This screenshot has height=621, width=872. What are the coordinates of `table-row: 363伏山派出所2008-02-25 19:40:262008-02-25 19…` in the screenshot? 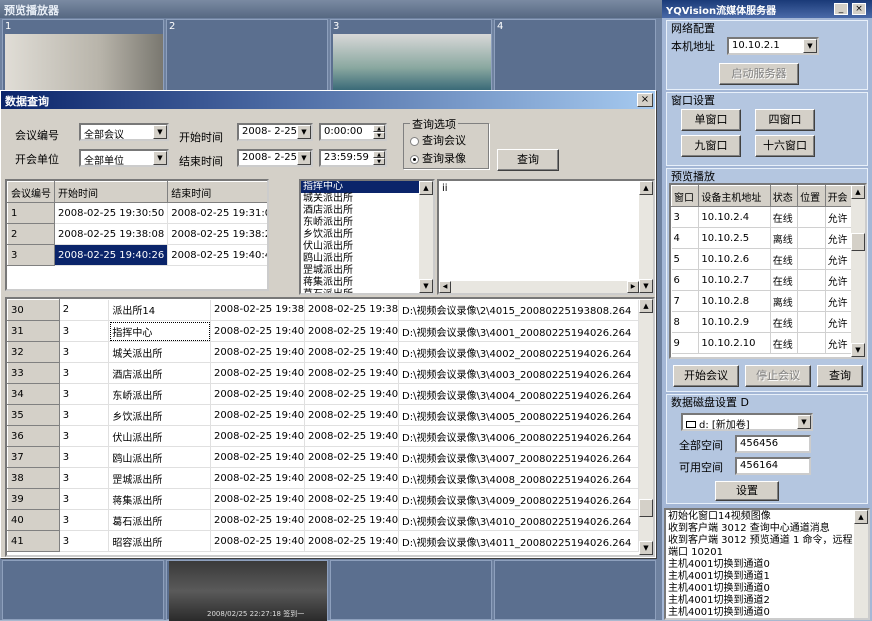 It's located at (323, 436).